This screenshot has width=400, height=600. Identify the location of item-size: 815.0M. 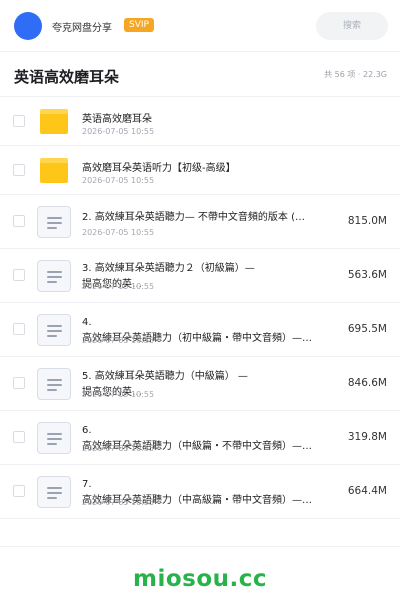
(367, 221).